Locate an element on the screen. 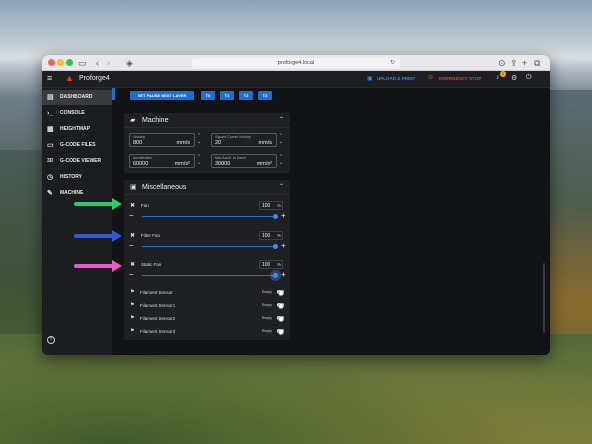  filter-fan-slider is located at coordinates (210, 246).